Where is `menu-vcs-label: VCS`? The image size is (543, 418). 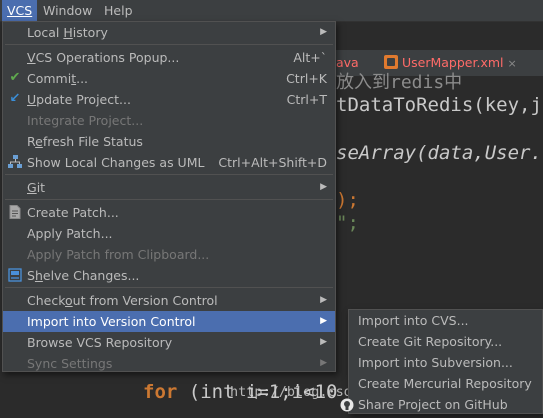
menu-vcs-label: VCS is located at coordinates (20, 10).